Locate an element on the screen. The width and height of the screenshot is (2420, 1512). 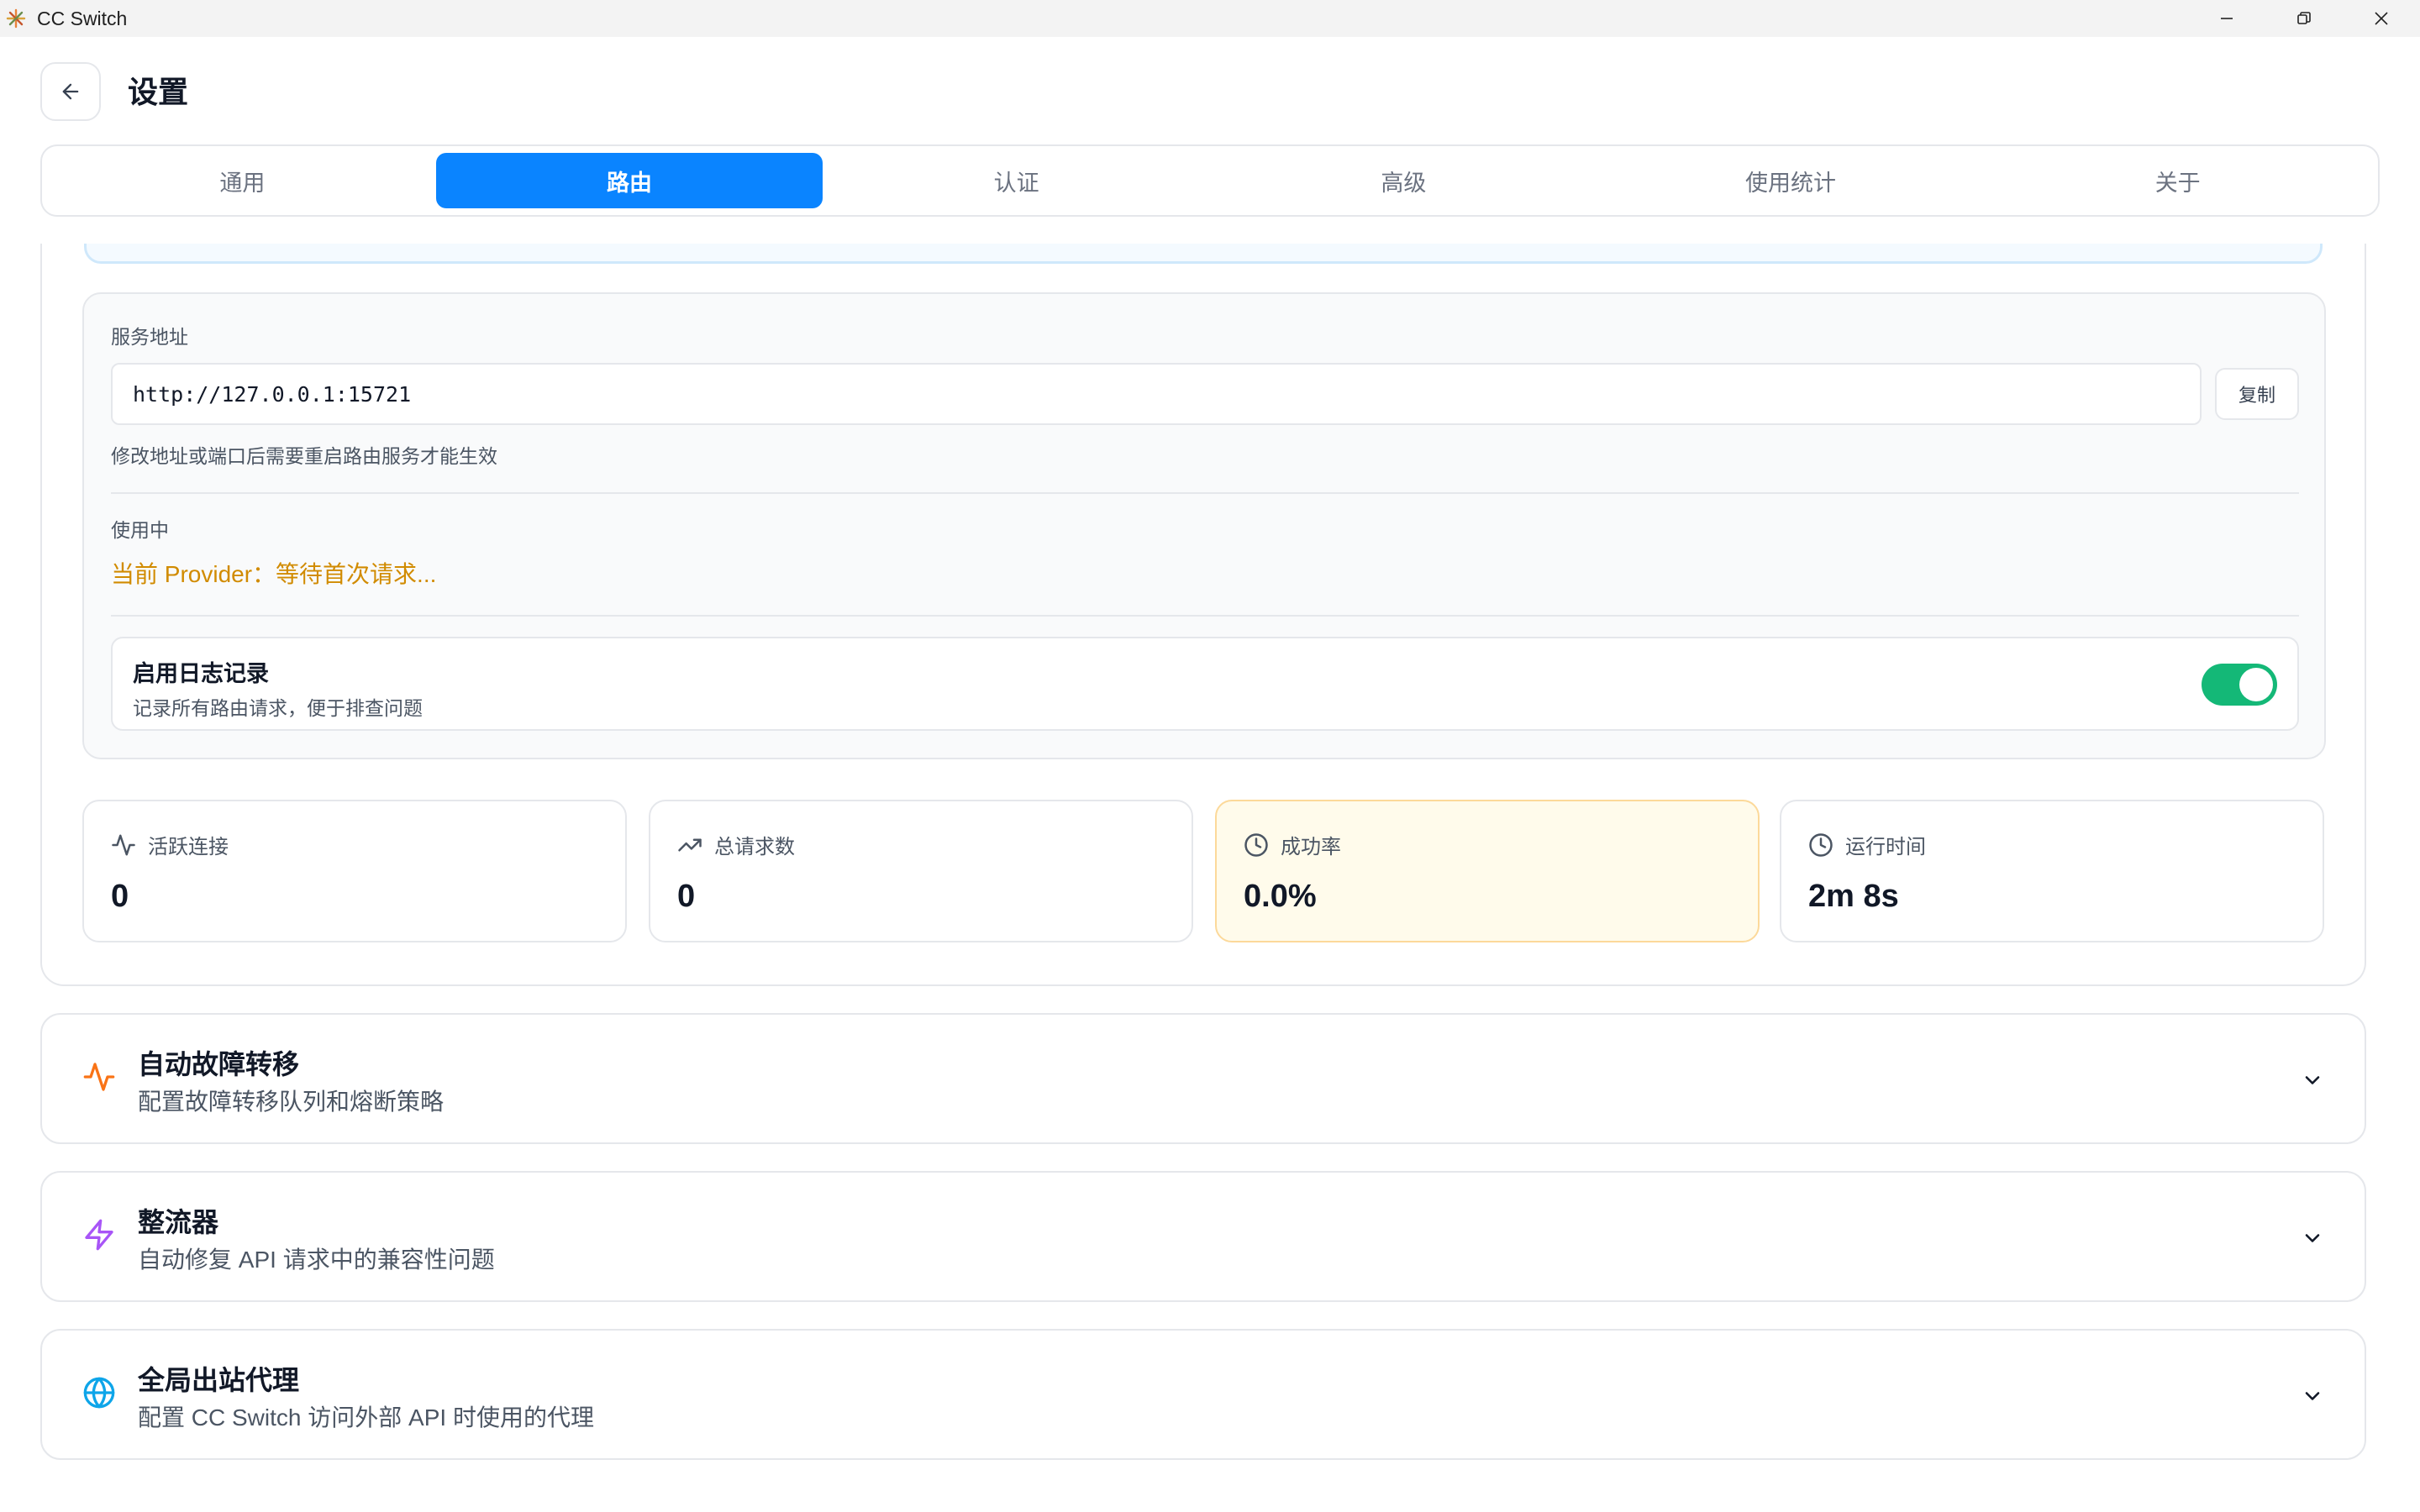
service-address-value: http://127.0.0.1:15721 is located at coordinates (272, 394).